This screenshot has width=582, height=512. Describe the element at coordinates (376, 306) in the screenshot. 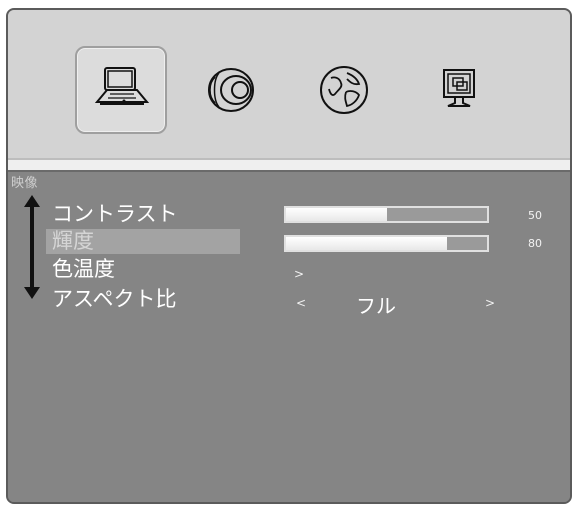

I see `aspect-ratio-value: フル` at that location.